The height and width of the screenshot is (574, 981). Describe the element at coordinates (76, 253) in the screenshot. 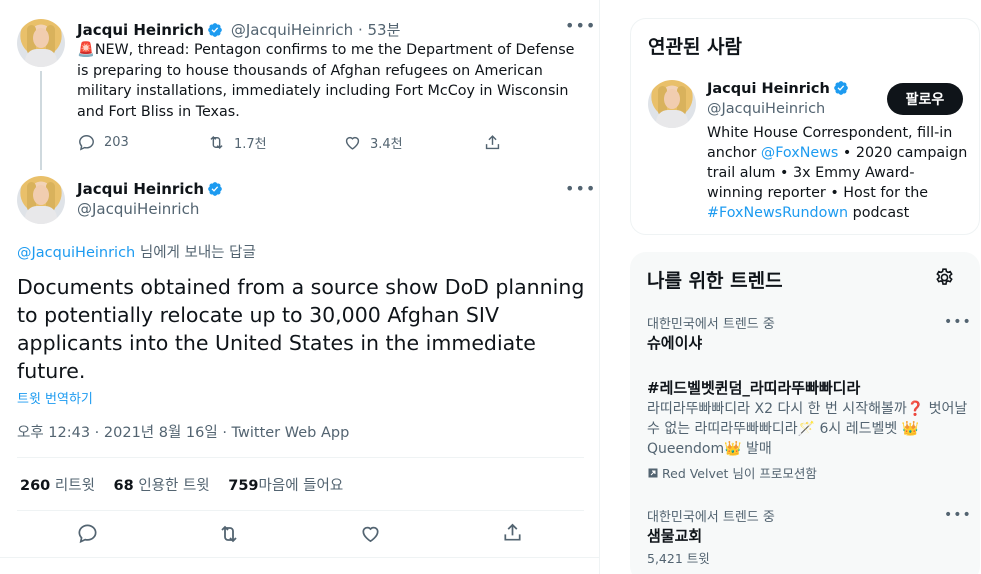

I see `reply-to-link: @JacquiHeinrich` at that location.